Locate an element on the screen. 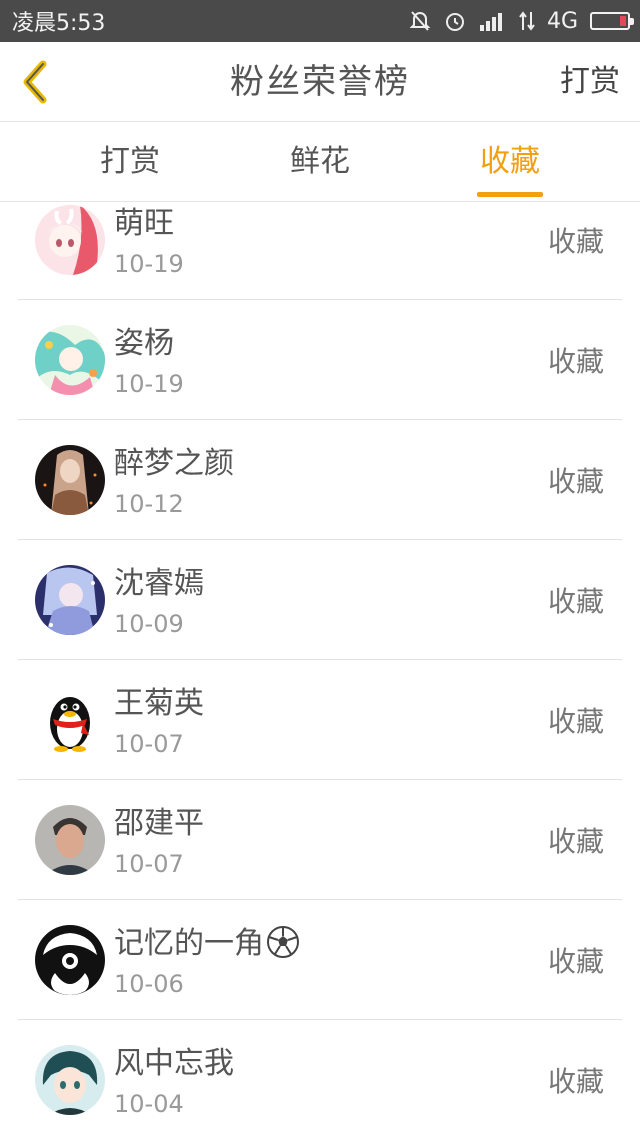 The width and height of the screenshot is (640, 1138). status-icons: 4G is located at coordinates (521, 21).